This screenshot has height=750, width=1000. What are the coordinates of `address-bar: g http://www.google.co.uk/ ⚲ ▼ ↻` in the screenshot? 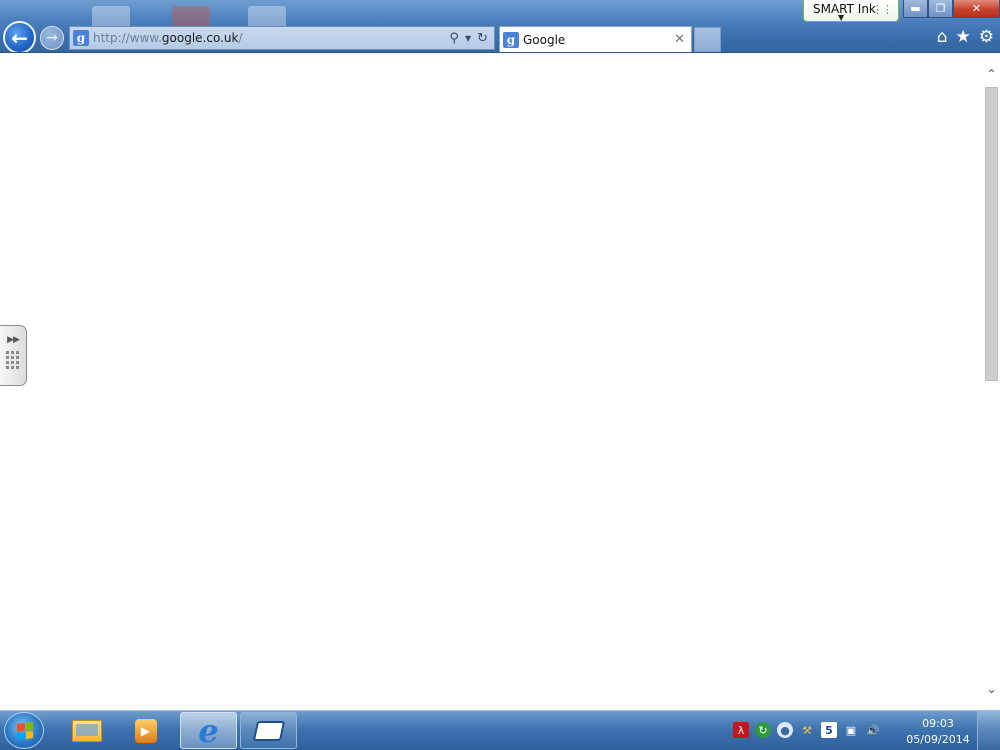 It's located at (282, 38).